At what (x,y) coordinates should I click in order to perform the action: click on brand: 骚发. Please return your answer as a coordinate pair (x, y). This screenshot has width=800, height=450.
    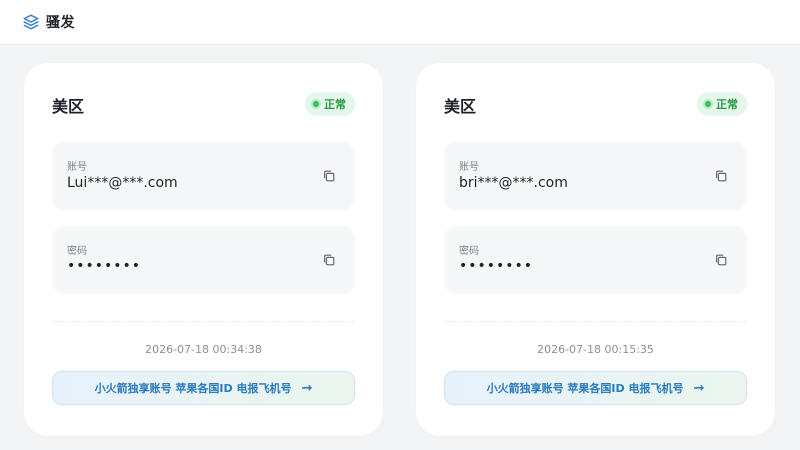
    Looking at the image, I should click on (48, 22).